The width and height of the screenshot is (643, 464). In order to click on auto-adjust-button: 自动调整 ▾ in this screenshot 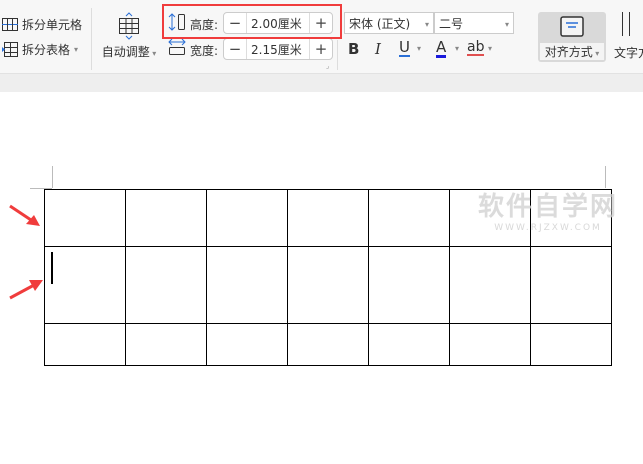, I will do `click(129, 36)`.